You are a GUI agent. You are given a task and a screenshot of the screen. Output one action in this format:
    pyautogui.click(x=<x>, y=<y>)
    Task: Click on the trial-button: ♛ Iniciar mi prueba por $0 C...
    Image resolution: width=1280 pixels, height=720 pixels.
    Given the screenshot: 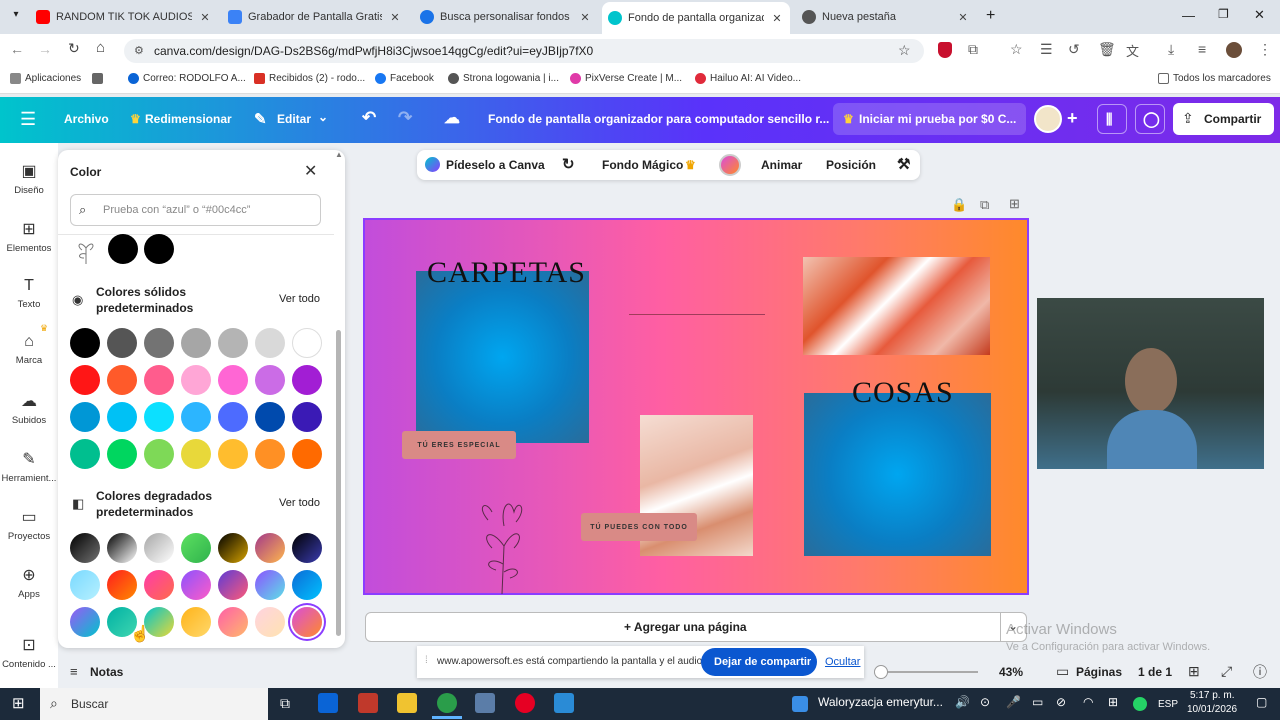 What is the action you would take?
    pyautogui.click(x=929, y=119)
    